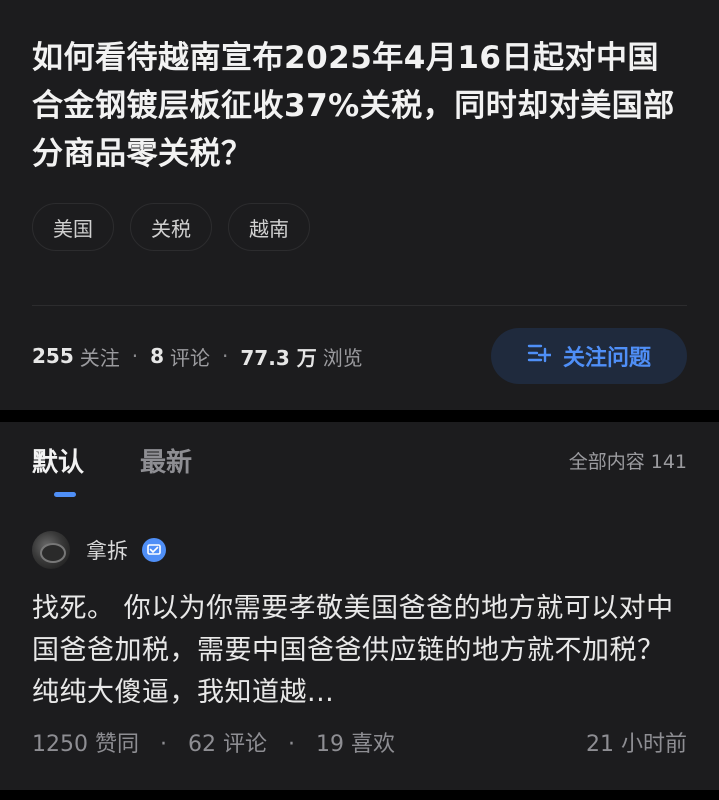 Image resolution: width=719 pixels, height=800 pixels. I want to click on answer-sort-tabs: 默认 最新, so click(112, 460).